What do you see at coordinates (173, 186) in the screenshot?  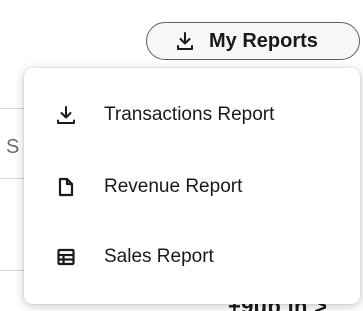 I see `menu-item-label: Revenue Report` at bounding box center [173, 186].